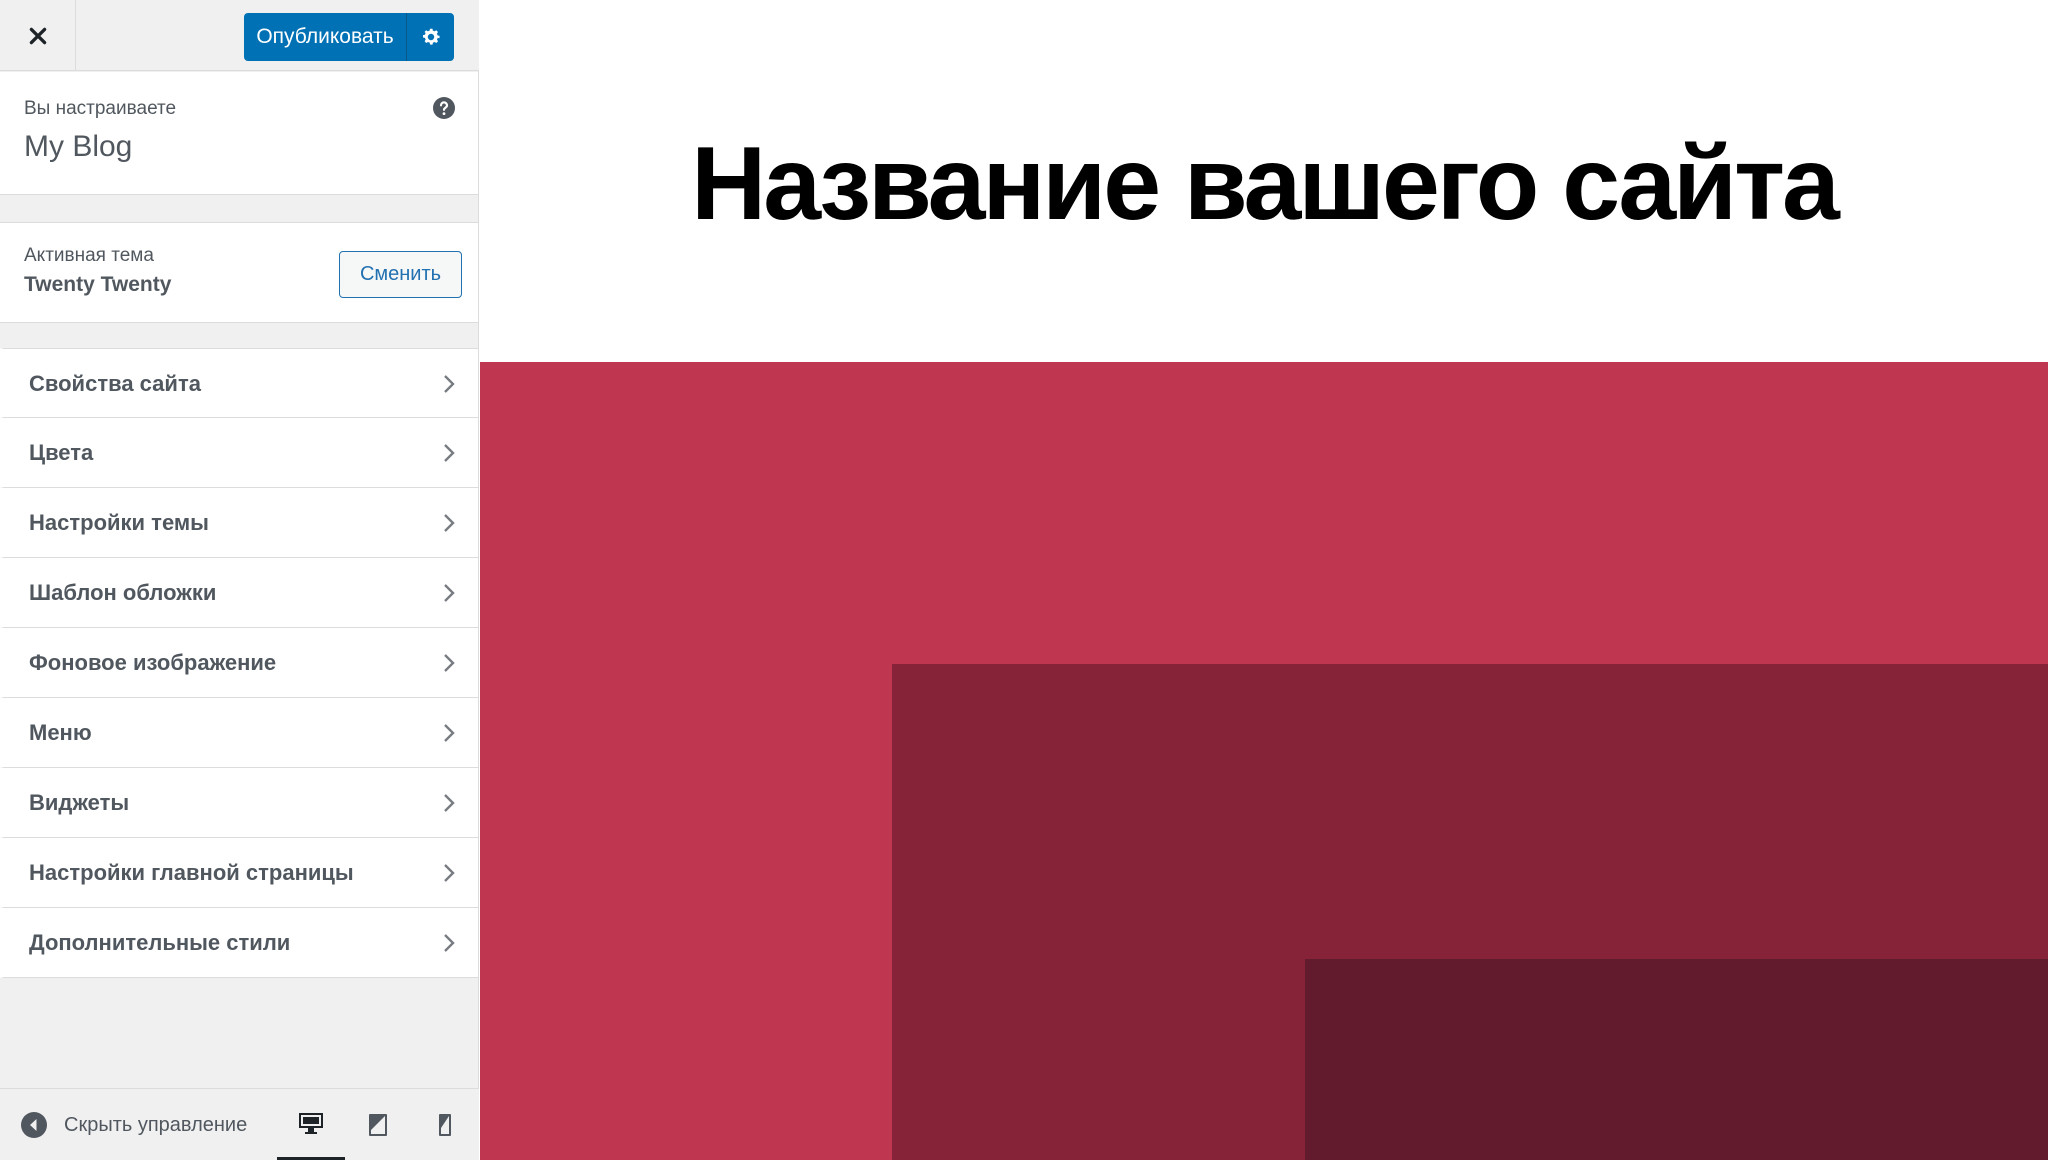  What do you see at coordinates (239, 523) in the screenshot?
I see `menu-item: Настройки темы` at bounding box center [239, 523].